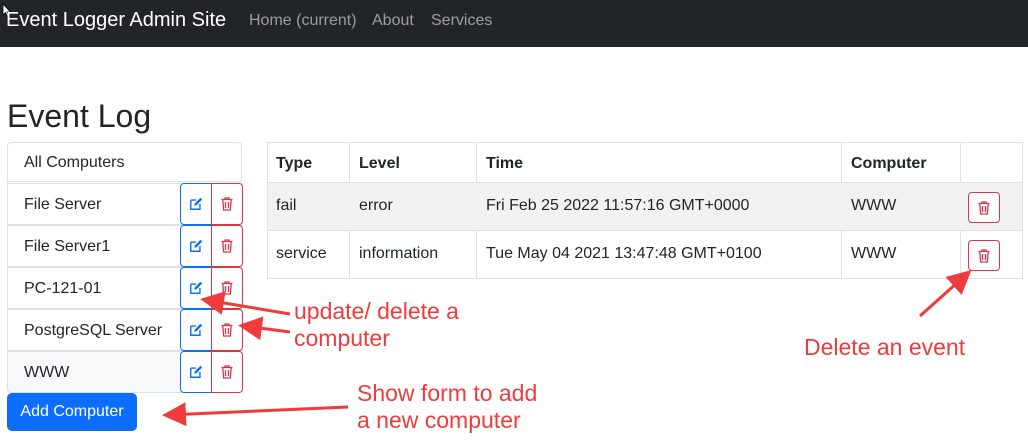 The image size is (1028, 442). What do you see at coordinates (885, 347) in the screenshot?
I see `annotation-delete-event: Delete an event` at bounding box center [885, 347].